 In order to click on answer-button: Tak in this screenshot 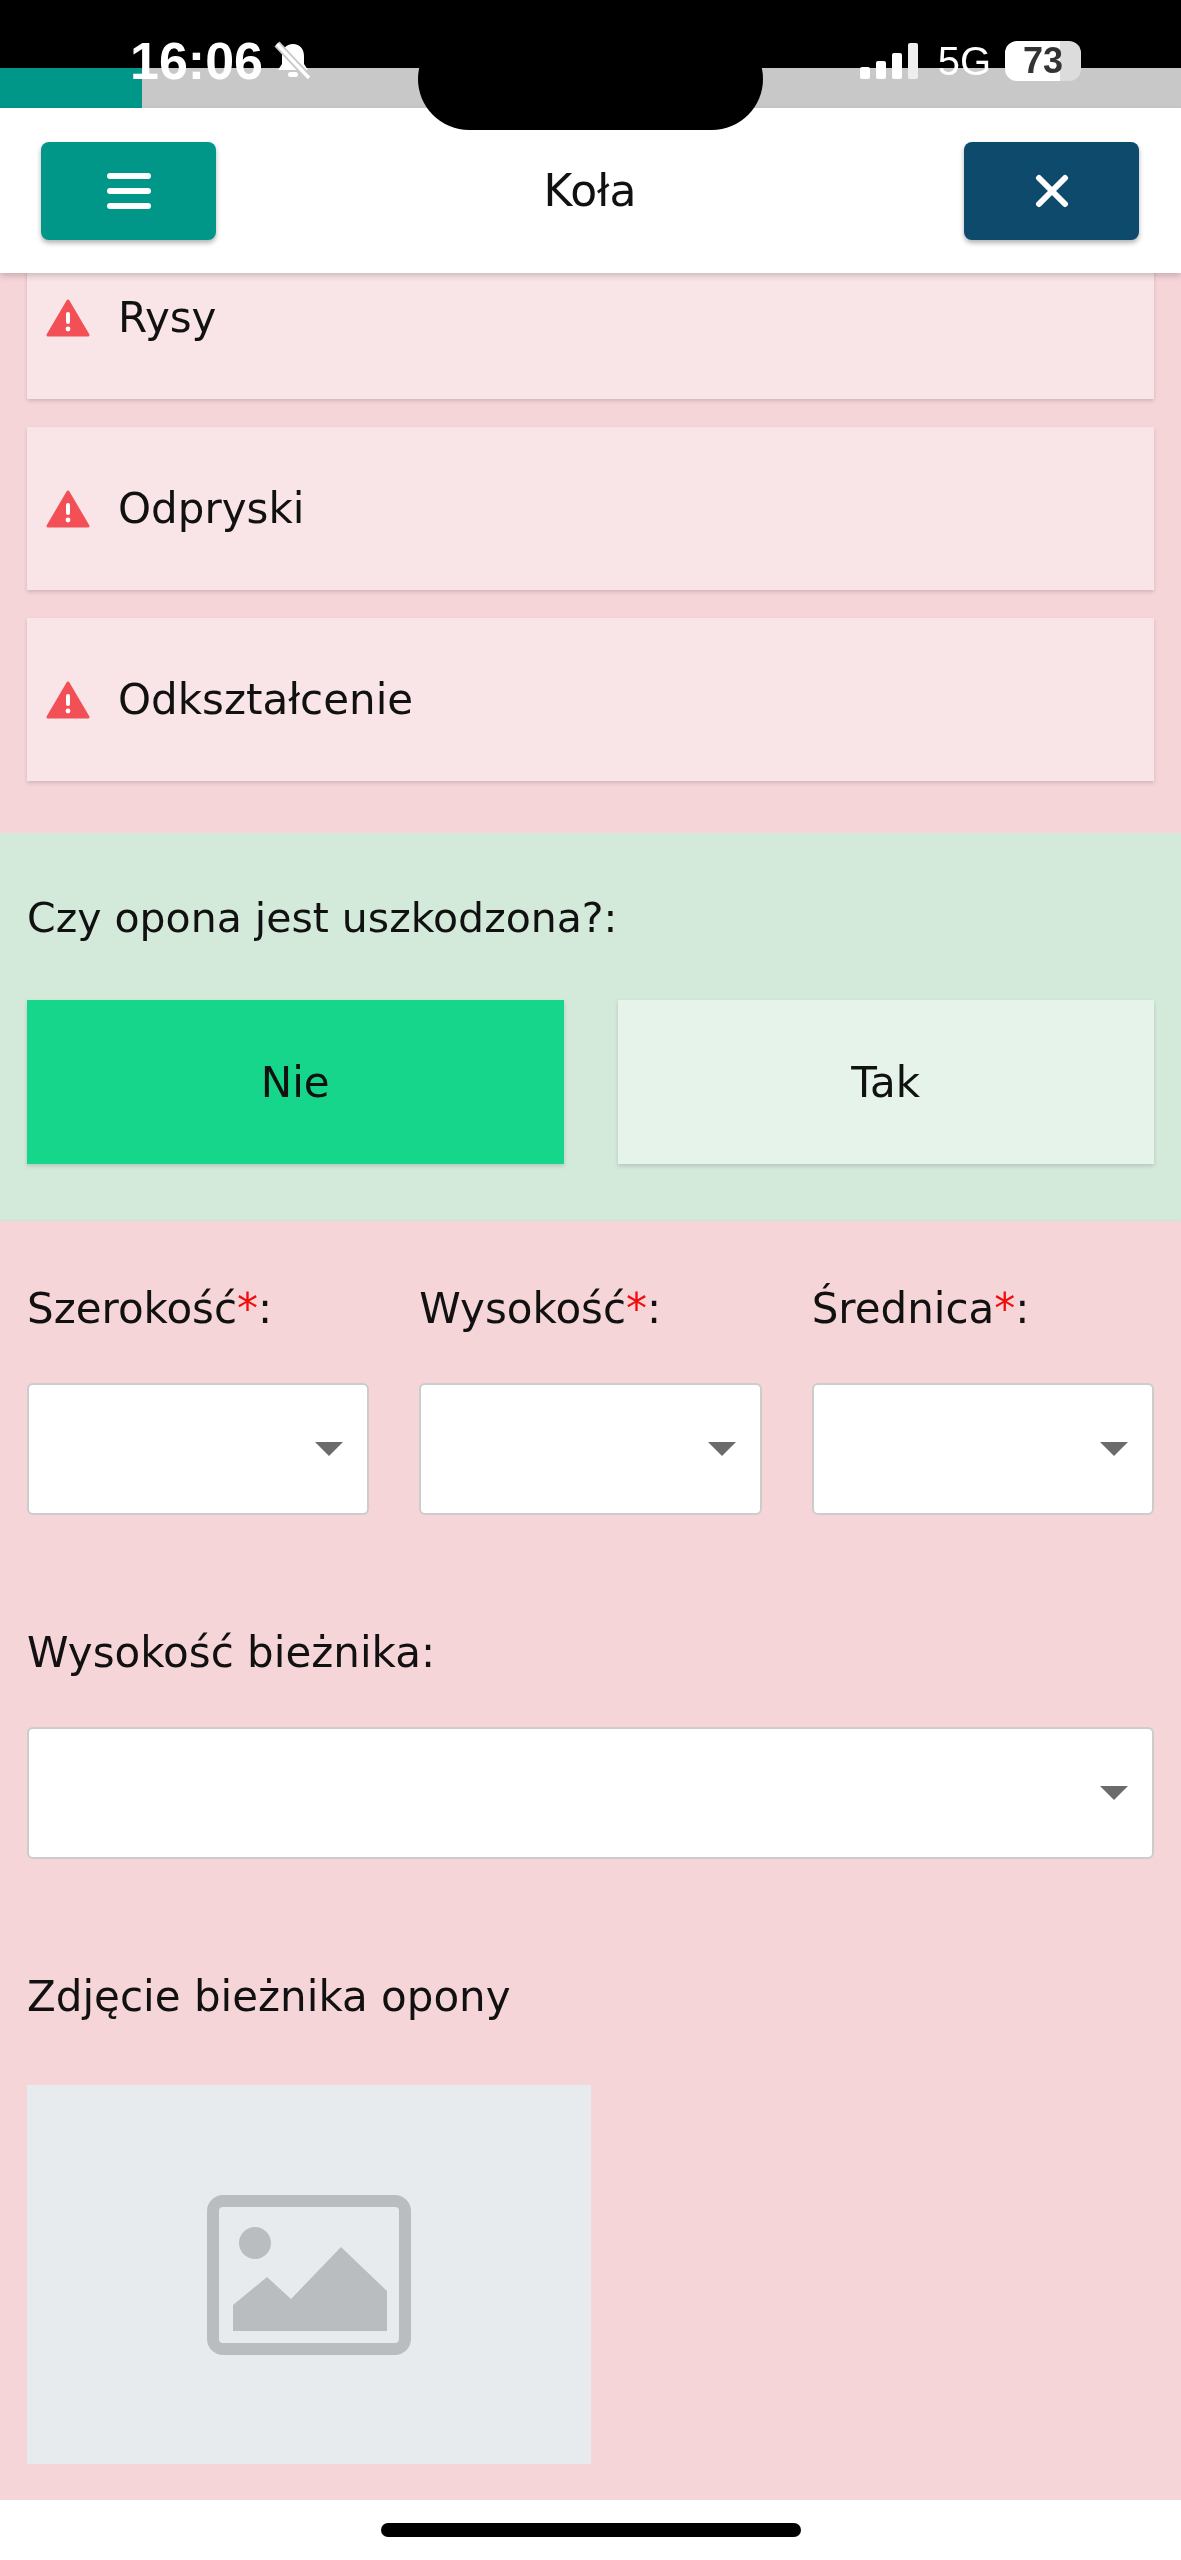, I will do `click(885, 1082)`.